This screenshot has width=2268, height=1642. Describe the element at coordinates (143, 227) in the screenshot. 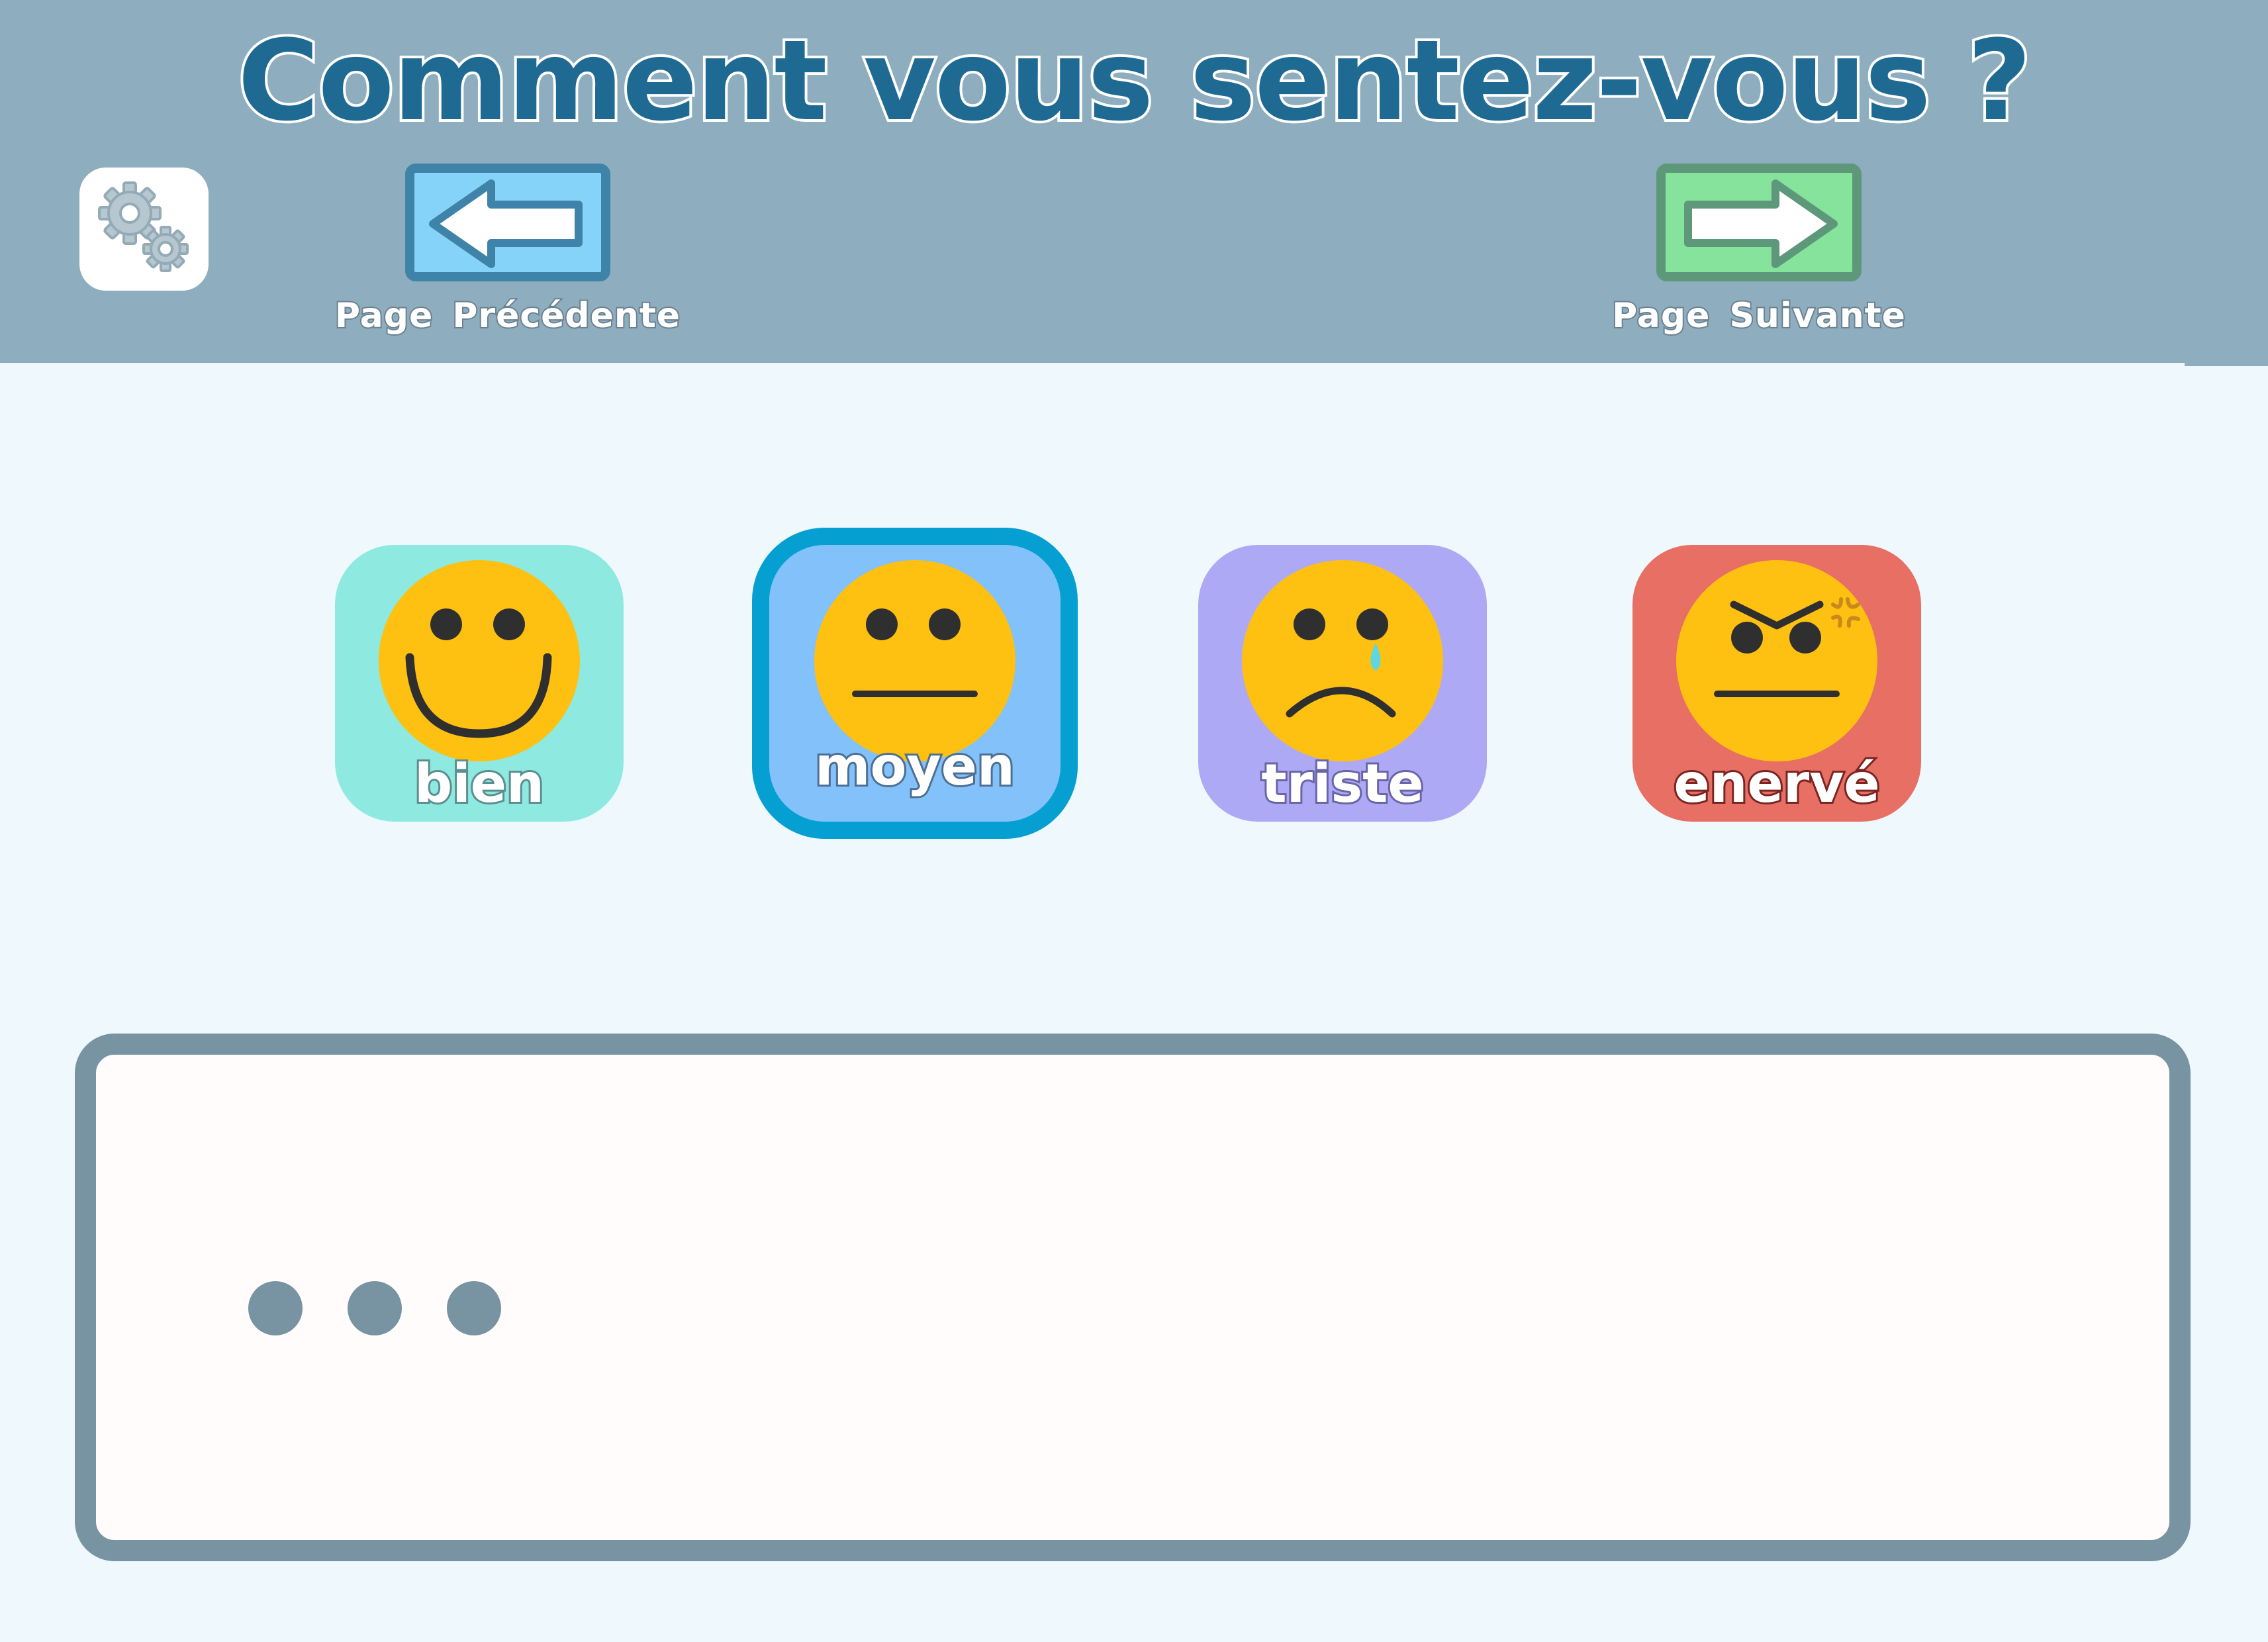

I see `gears-icon` at that location.